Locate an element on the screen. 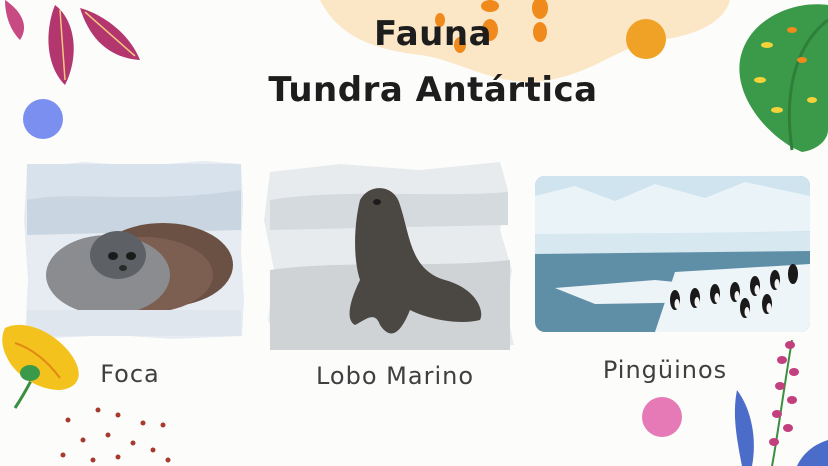 This screenshot has width=828, height=466. caption-pinguinos: Pingüinos is located at coordinates (665, 370).